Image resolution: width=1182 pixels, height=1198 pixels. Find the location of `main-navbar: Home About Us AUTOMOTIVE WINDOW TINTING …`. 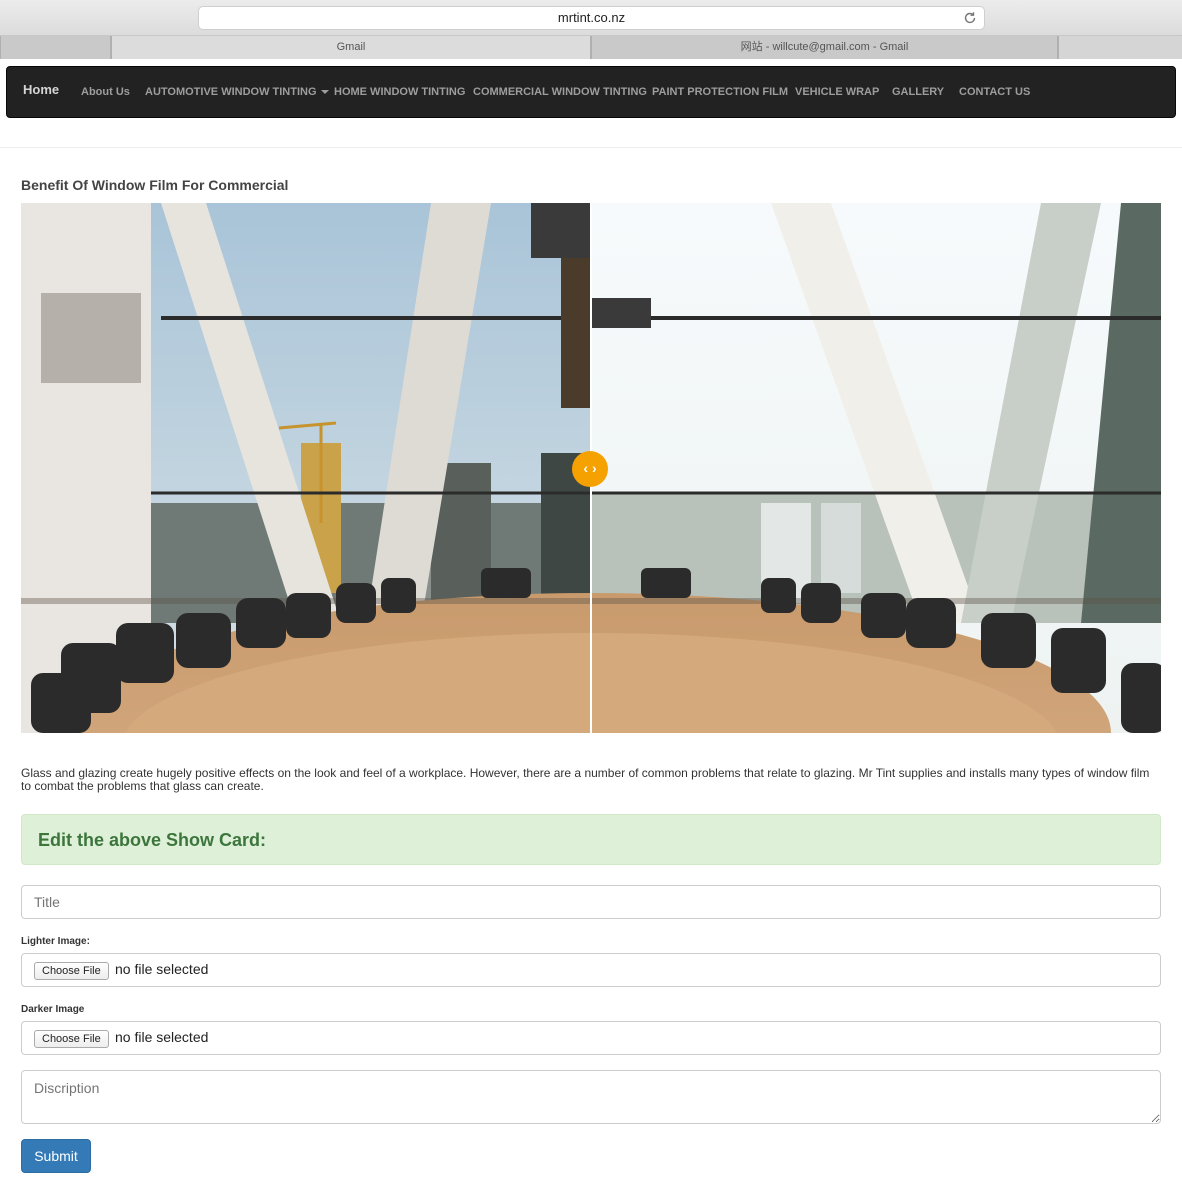

main-navbar: Home About Us AUTOMOTIVE WINDOW TINTING … is located at coordinates (591, 92).